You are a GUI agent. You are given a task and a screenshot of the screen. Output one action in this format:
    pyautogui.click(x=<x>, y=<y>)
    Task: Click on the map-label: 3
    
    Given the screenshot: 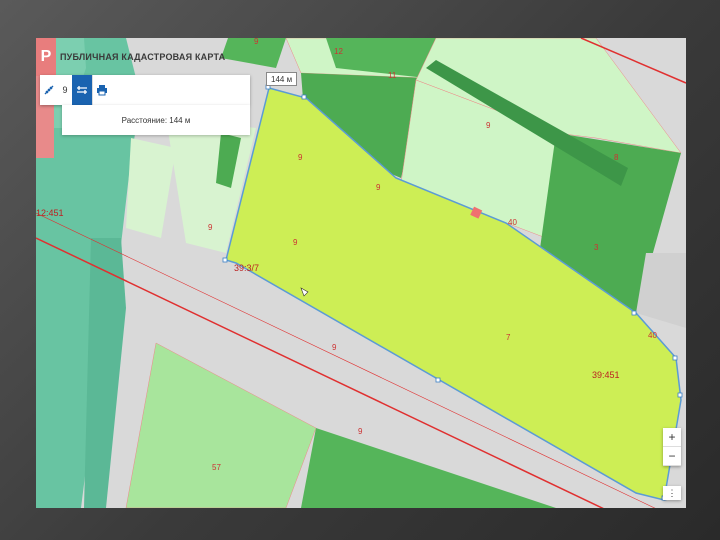 What is the action you would take?
    pyautogui.click(x=596, y=247)
    